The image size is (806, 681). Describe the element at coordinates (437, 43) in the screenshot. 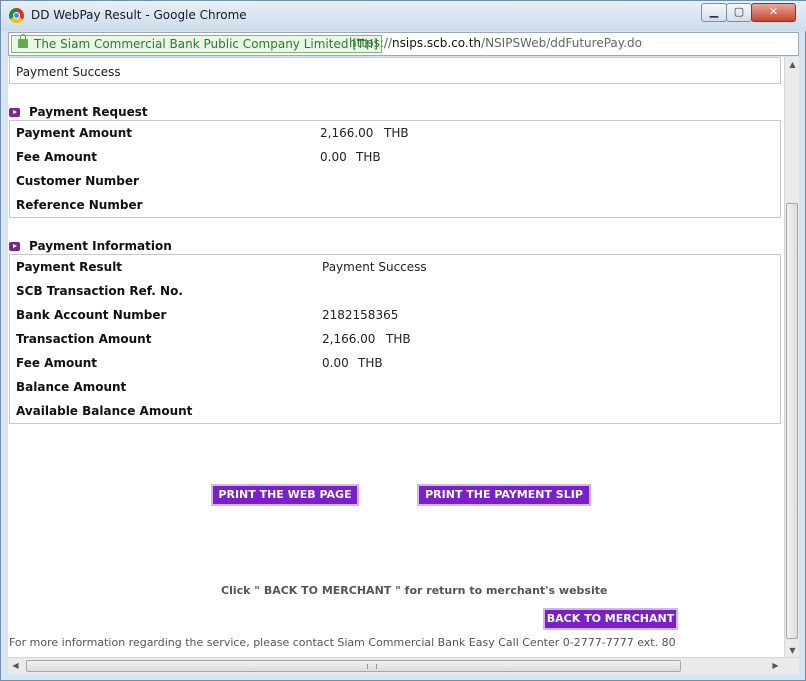

I see `url-host: nsips.scb.co.th` at that location.